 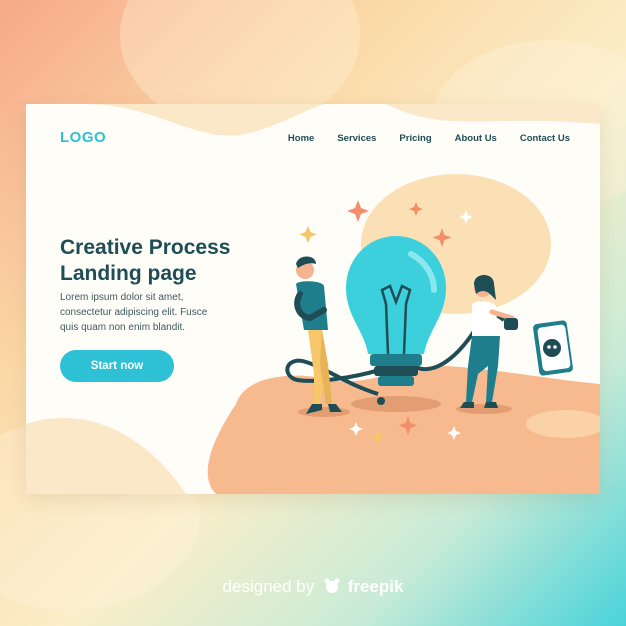 I want to click on description-line: consectetur adipiscing elit. Fusce, so click(x=134, y=312).